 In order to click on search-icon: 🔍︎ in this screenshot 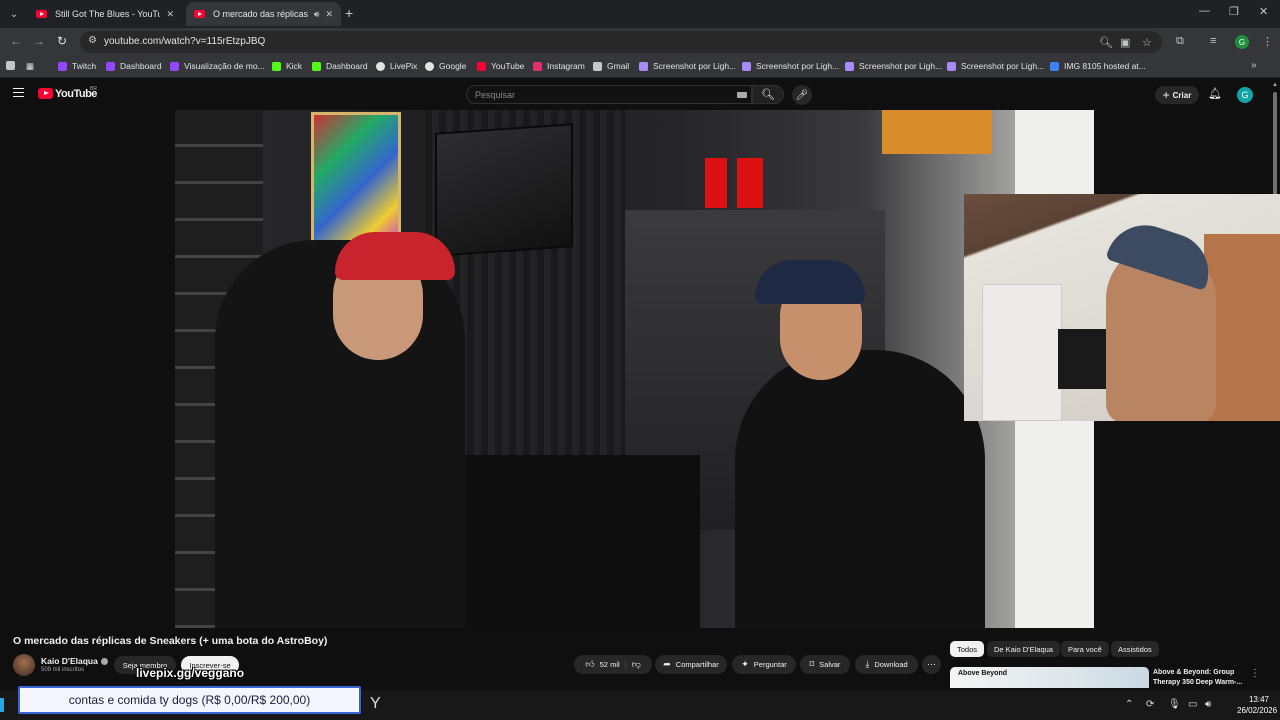, I will do `click(768, 95)`.